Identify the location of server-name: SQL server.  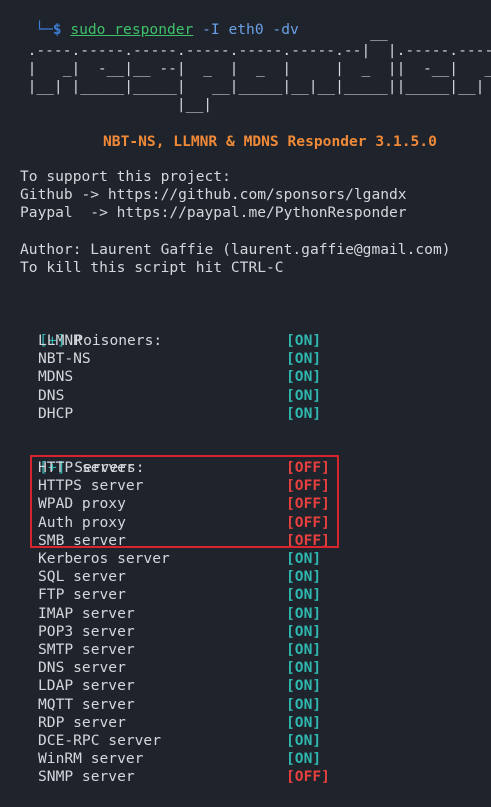
(82, 577).